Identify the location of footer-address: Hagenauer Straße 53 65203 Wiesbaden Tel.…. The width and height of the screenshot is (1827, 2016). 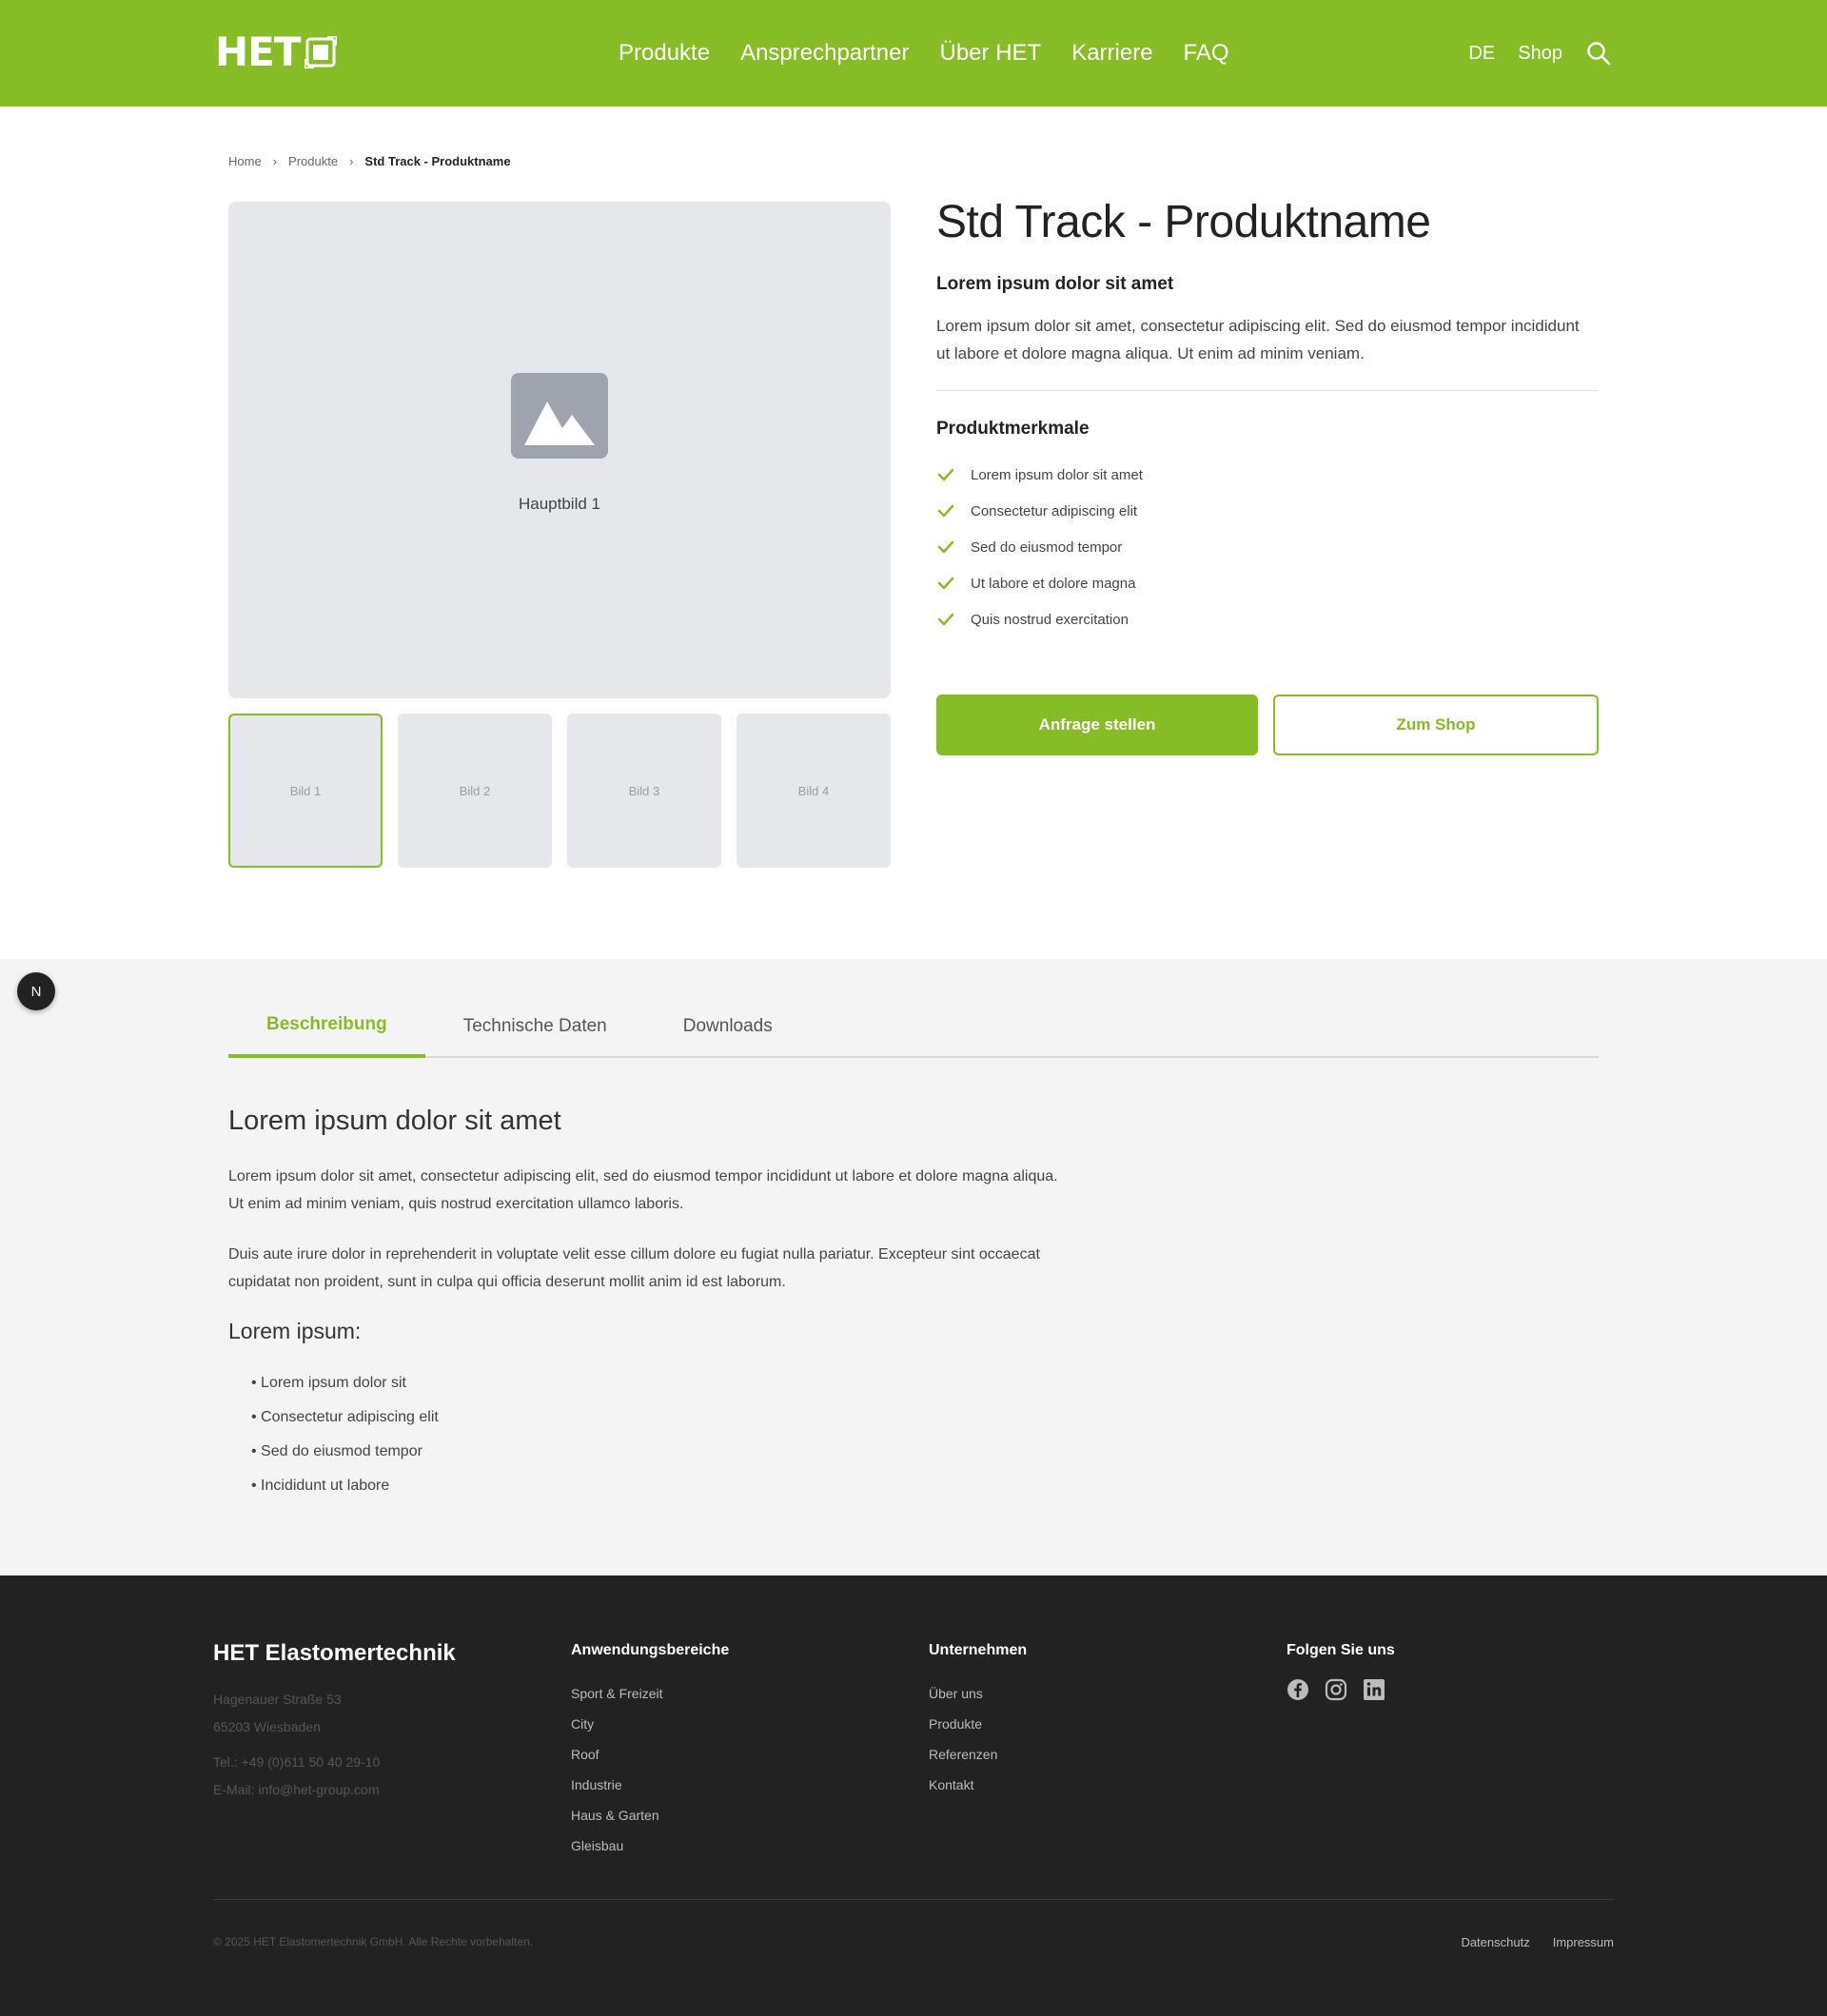
(296, 1745).